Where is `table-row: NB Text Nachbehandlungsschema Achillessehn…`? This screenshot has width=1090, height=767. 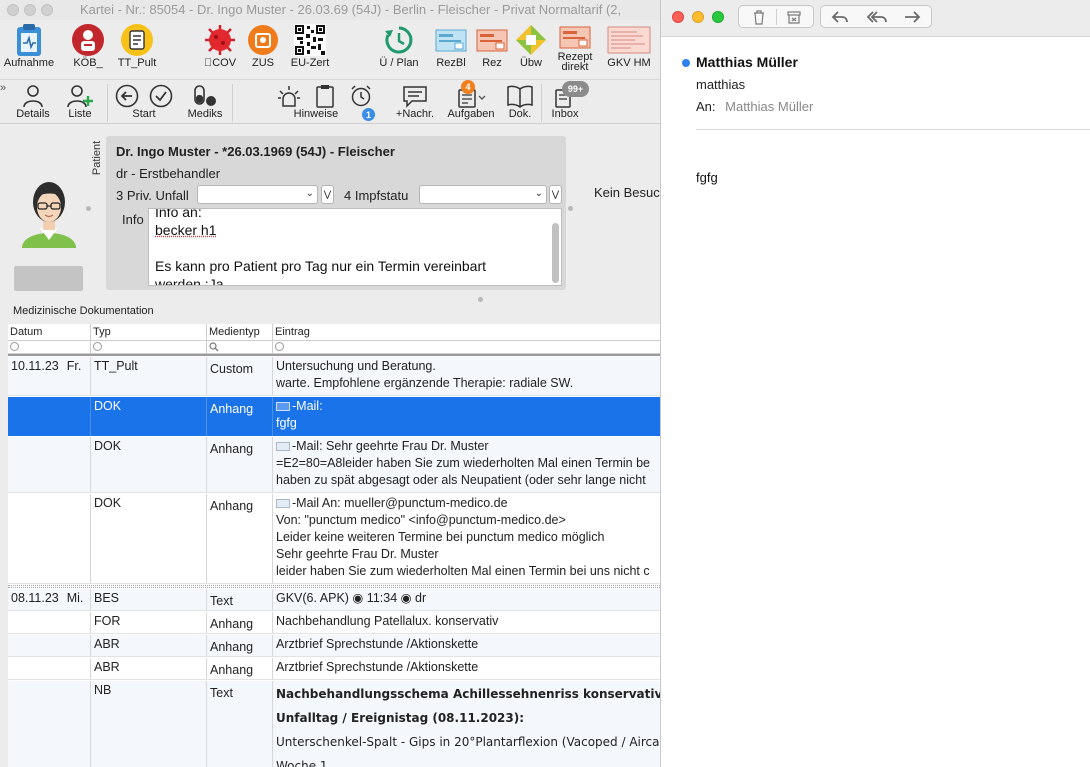 table-row: NB Text Nachbehandlungsschema Achillessehn… is located at coordinates (334, 724).